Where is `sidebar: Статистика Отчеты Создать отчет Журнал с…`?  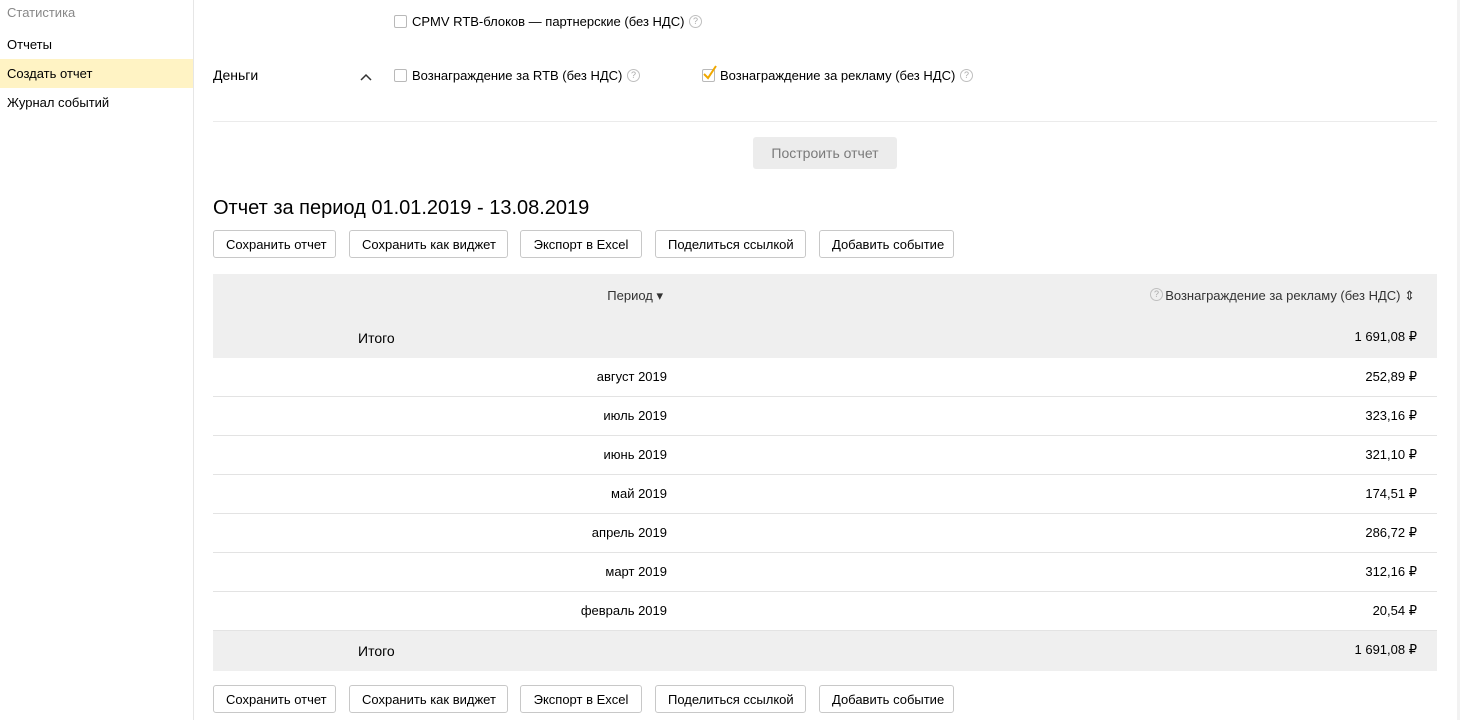
sidebar: Статистика Отчеты Создать отчет Журнал с… is located at coordinates (97, 360).